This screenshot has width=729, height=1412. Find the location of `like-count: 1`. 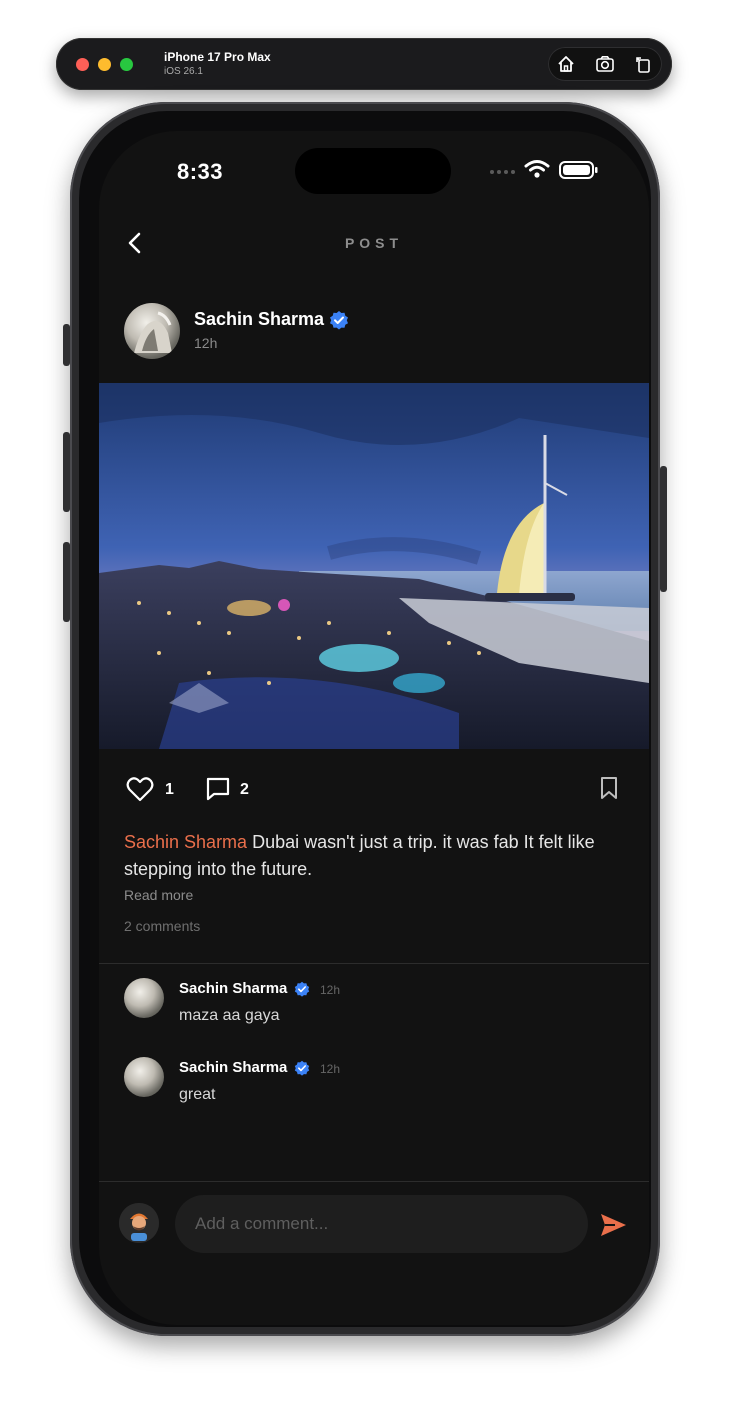

like-count: 1 is located at coordinates (169, 789).